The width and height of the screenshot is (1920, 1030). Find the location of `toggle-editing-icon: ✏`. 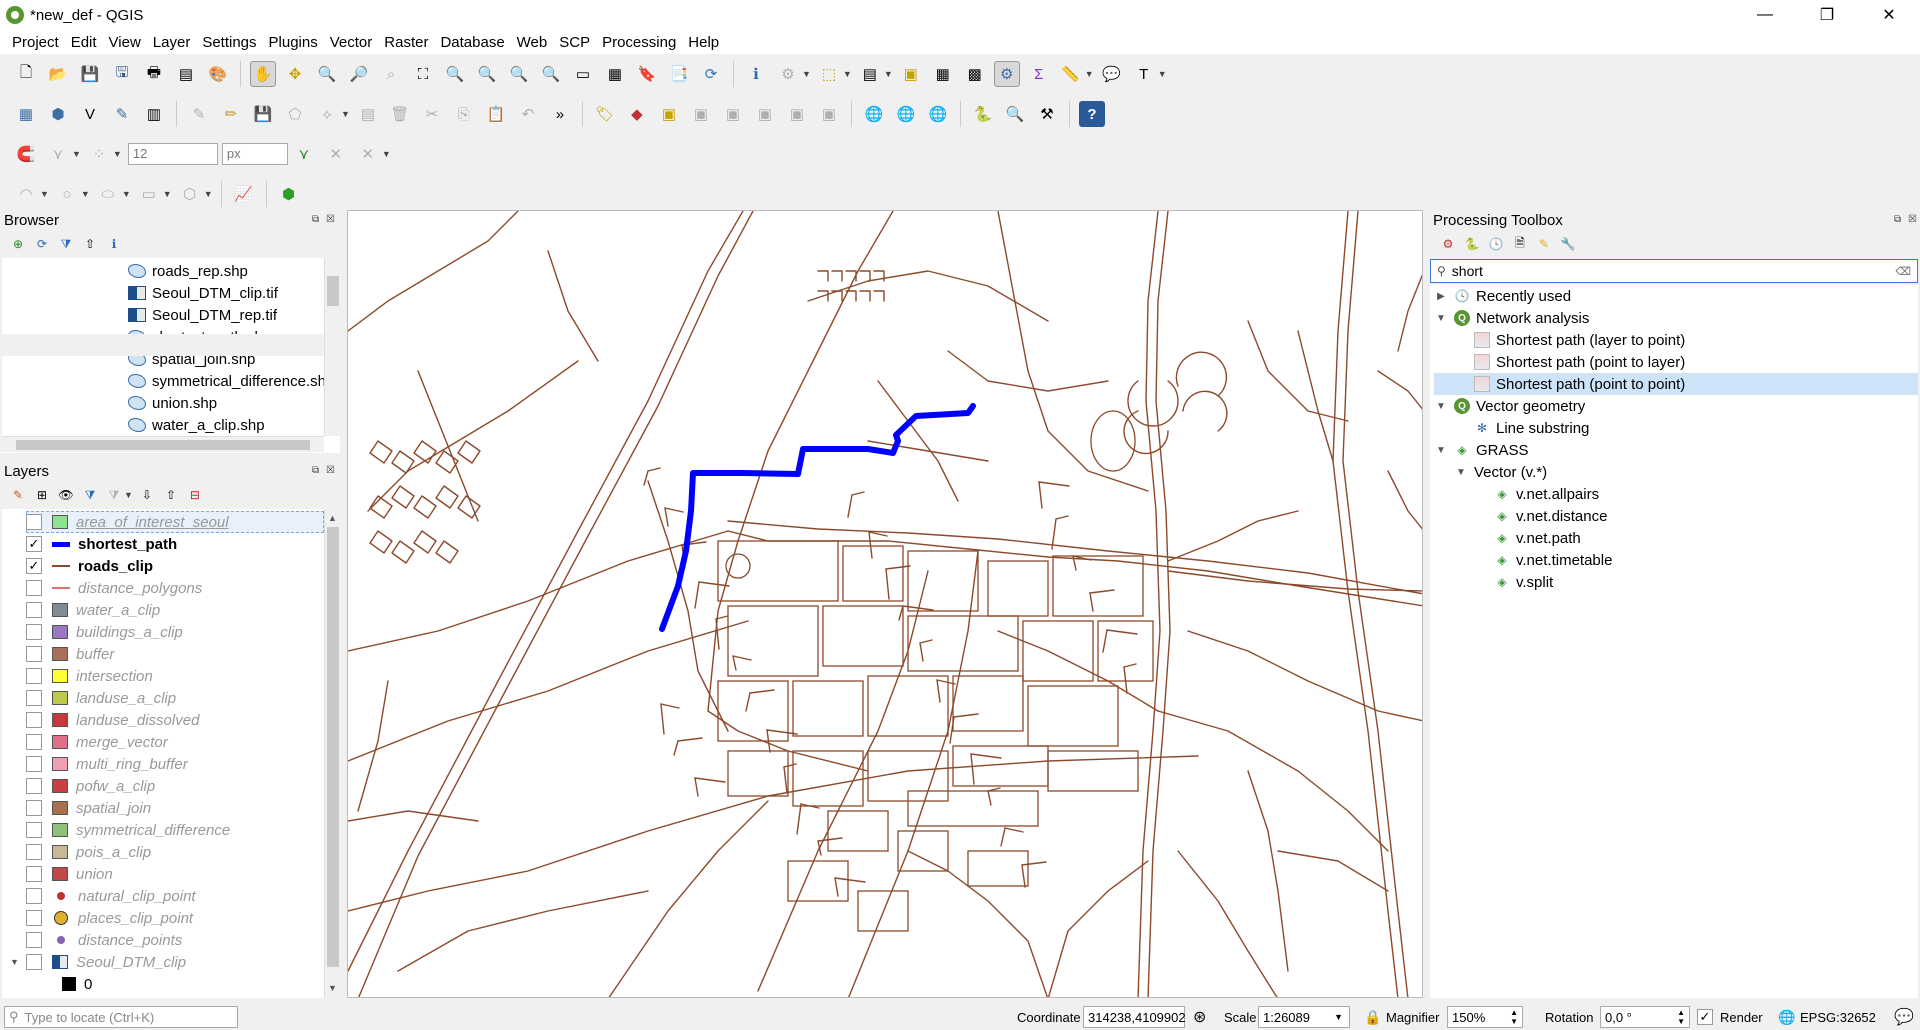

toggle-editing-icon: ✏ is located at coordinates (231, 114).